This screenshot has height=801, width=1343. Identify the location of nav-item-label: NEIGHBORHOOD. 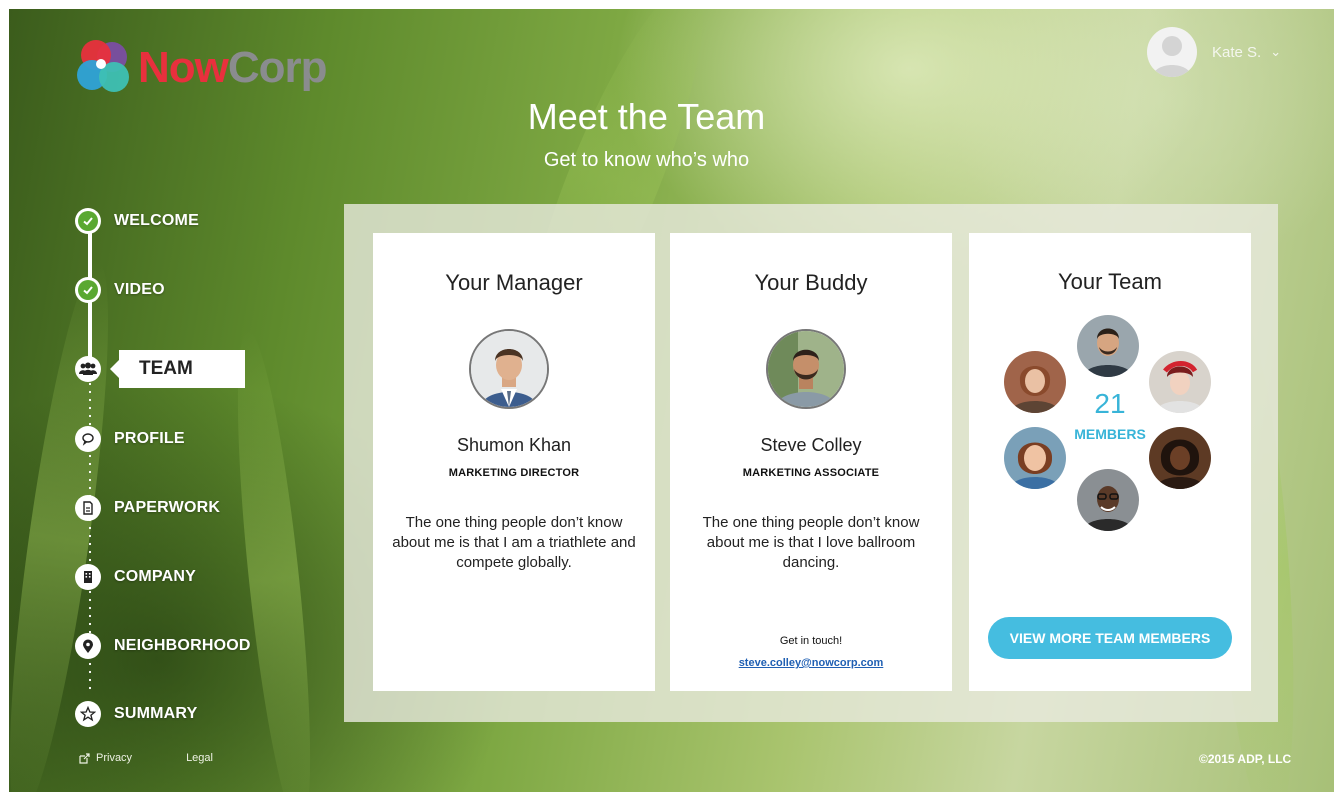
(182, 645).